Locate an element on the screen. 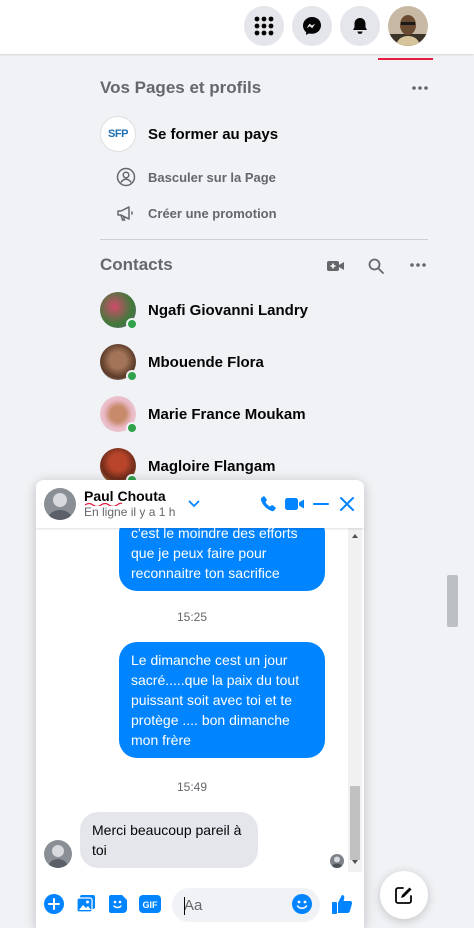 The image size is (474, 928). compose-icon is located at coordinates (403, 895).